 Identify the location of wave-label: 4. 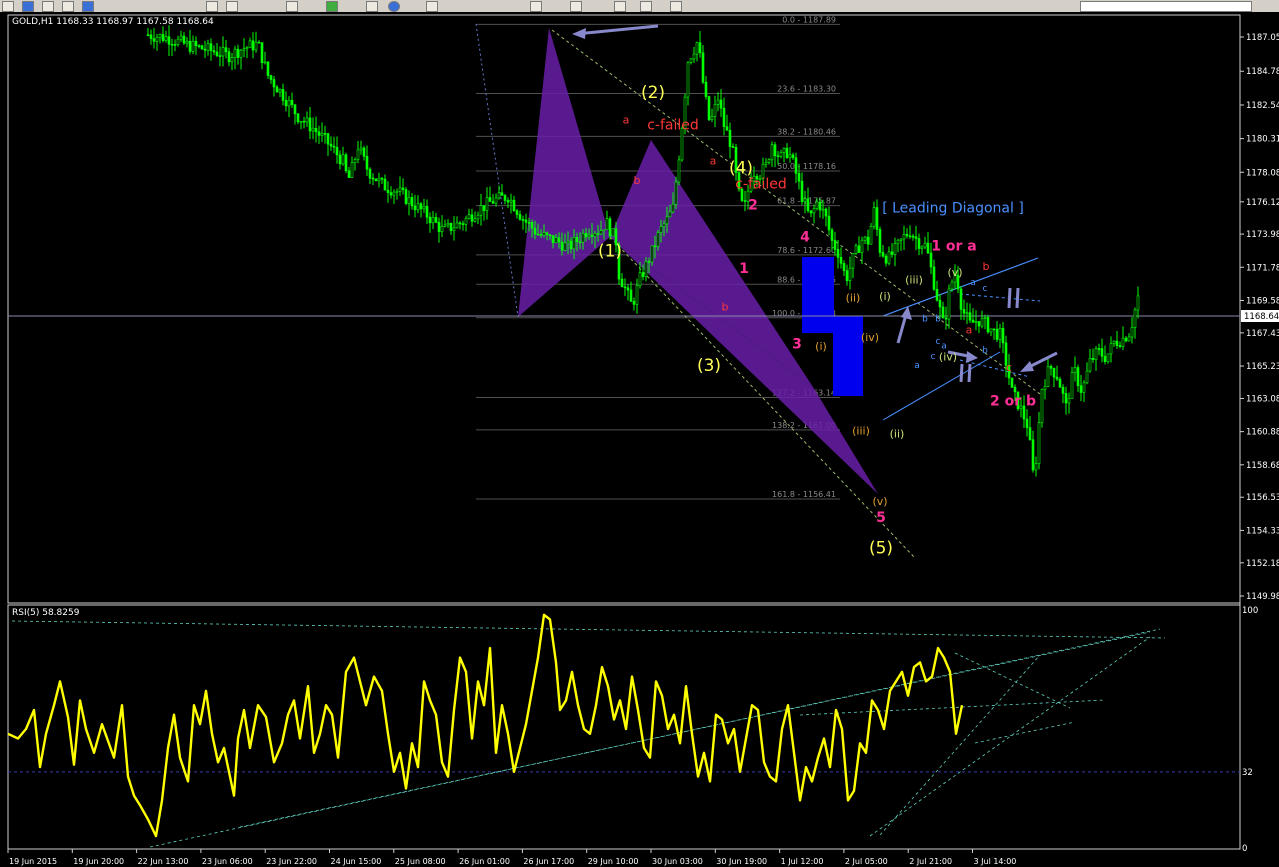
(805, 237).